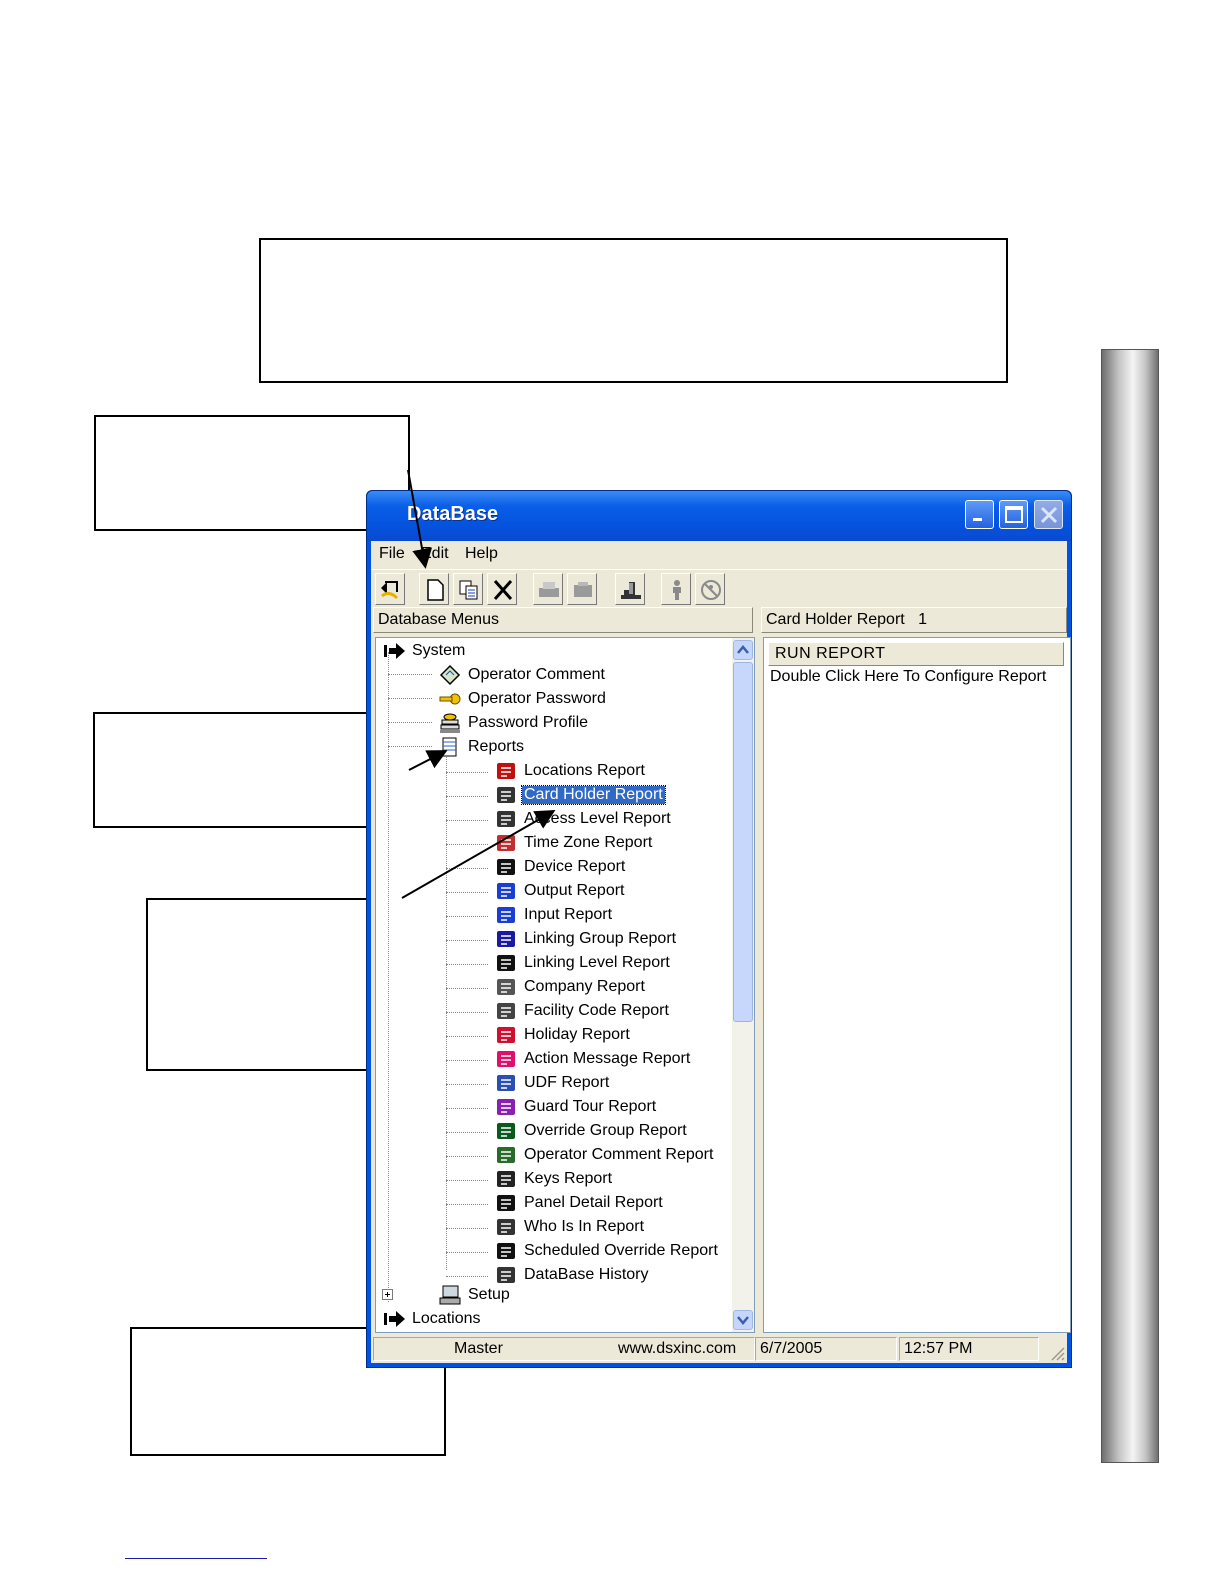  What do you see at coordinates (621, 1250) in the screenshot?
I see `tree-label: Scheduled Override Report` at bounding box center [621, 1250].